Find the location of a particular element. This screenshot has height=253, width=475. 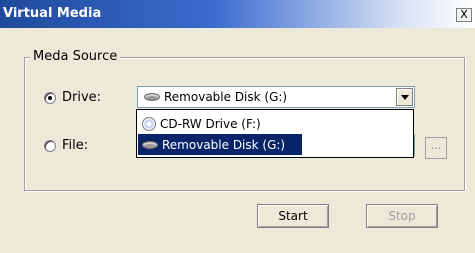

file-radio is located at coordinates (50, 145).